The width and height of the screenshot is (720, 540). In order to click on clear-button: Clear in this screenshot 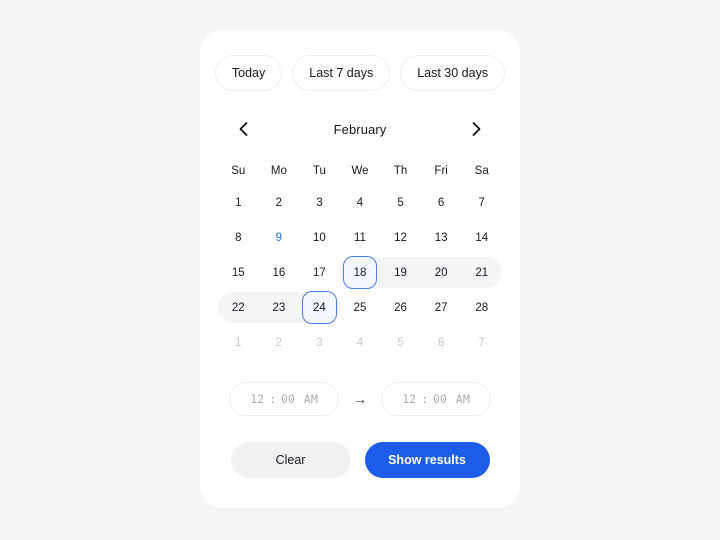, I will do `click(290, 460)`.